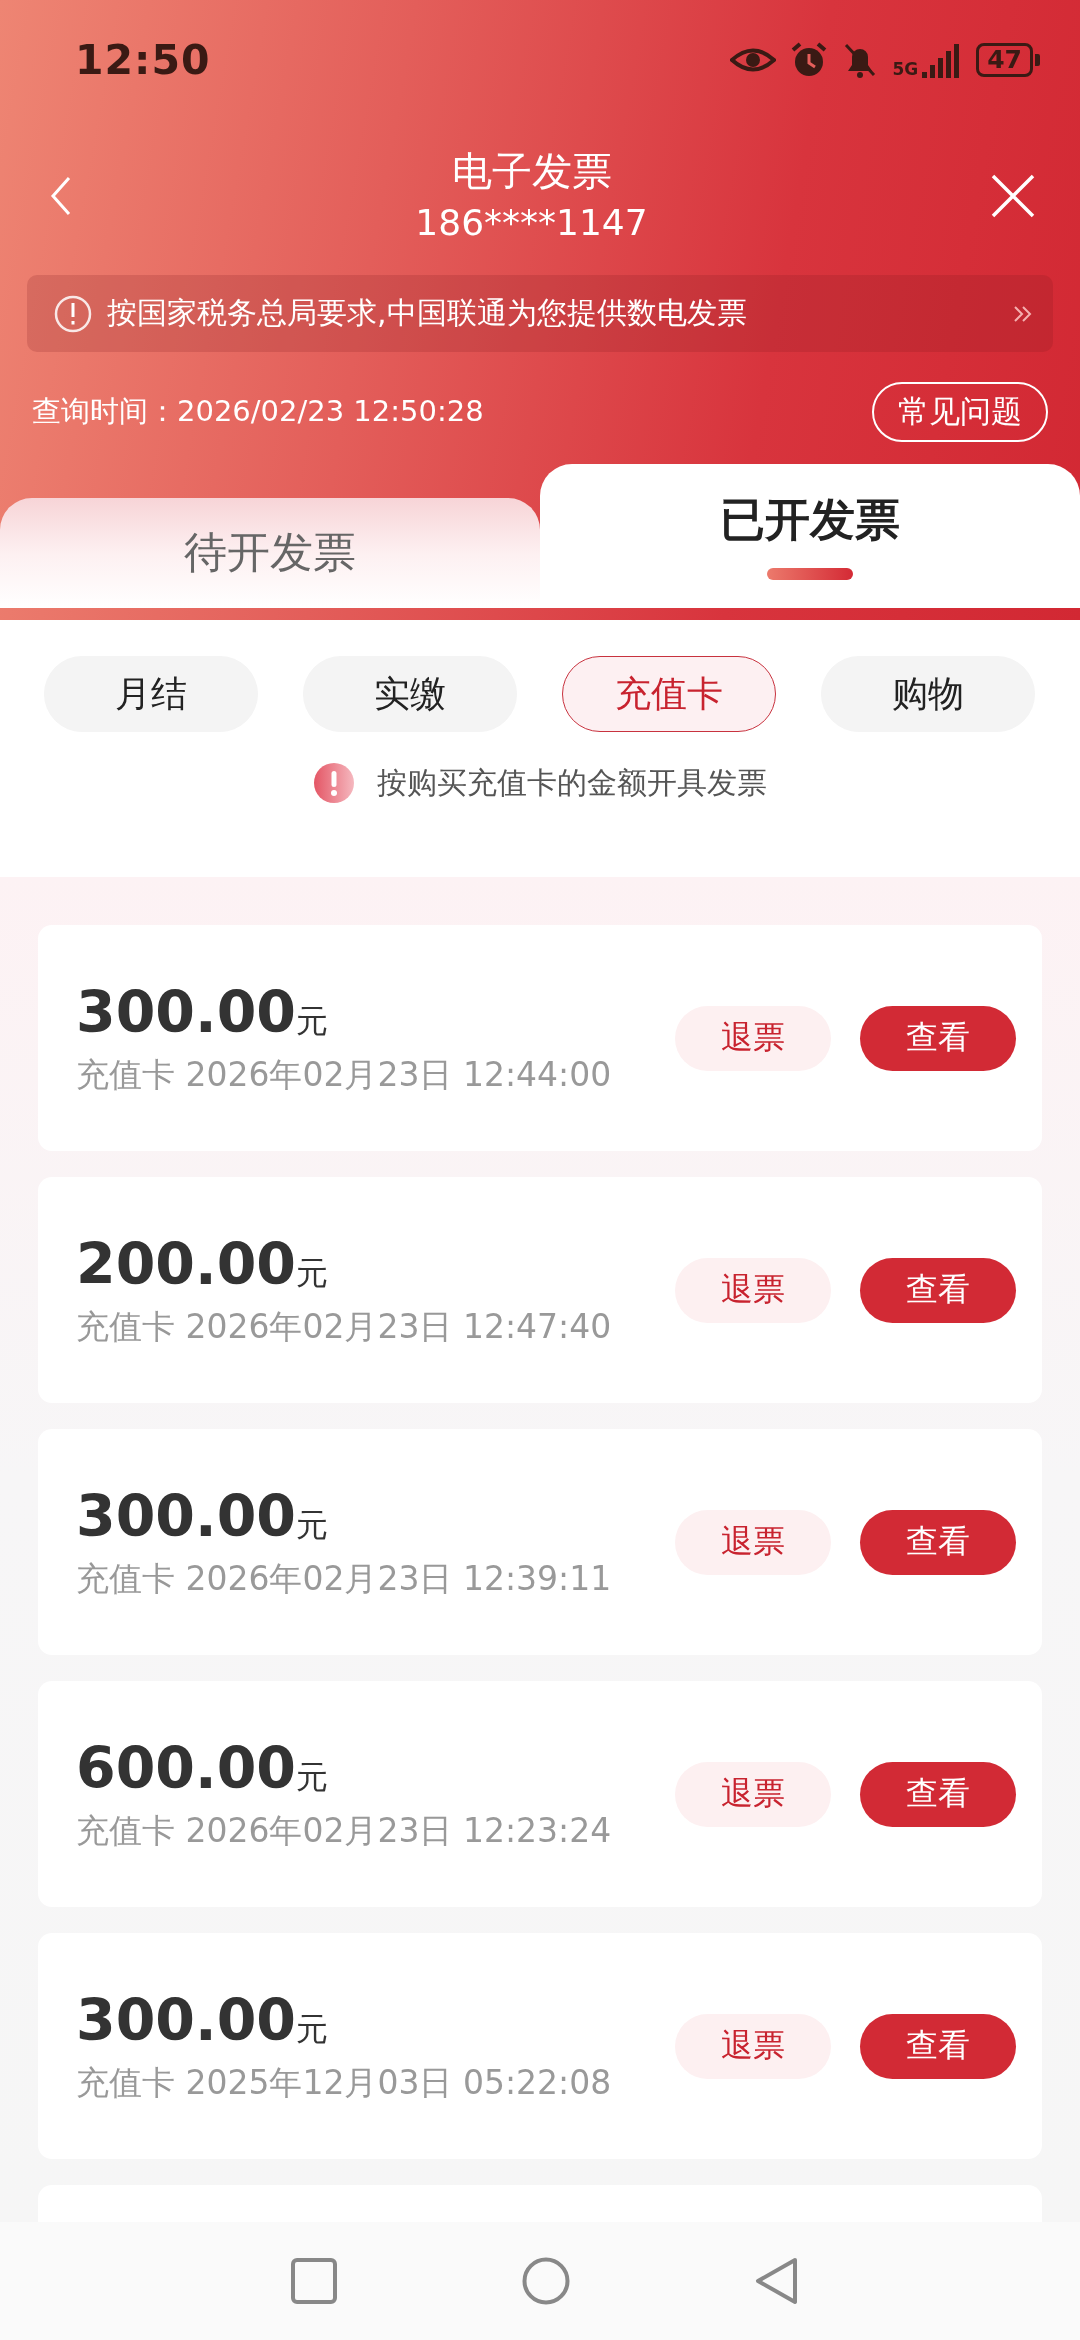 This screenshot has height=2340, width=1080. I want to click on page-title: 电子发票, so click(531, 171).